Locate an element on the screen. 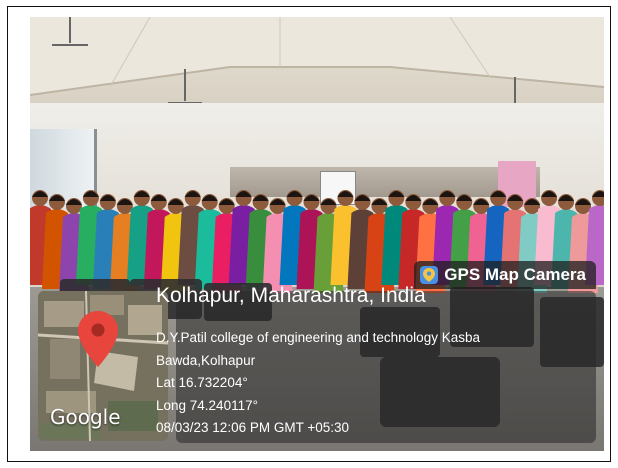 The width and height of the screenshot is (618, 468). gps-map-camera-badge: GPS Map Camera is located at coordinates (505, 275).